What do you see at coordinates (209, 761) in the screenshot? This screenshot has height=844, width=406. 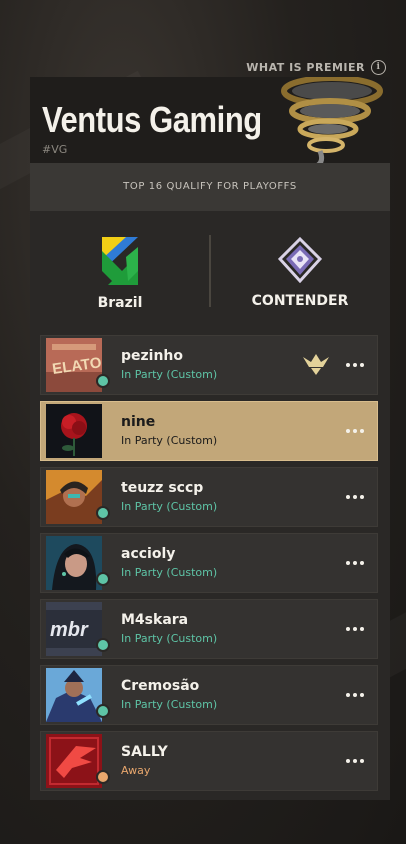 I see `member-row-sally: SALLY Away` at bounding box center [209, 761].